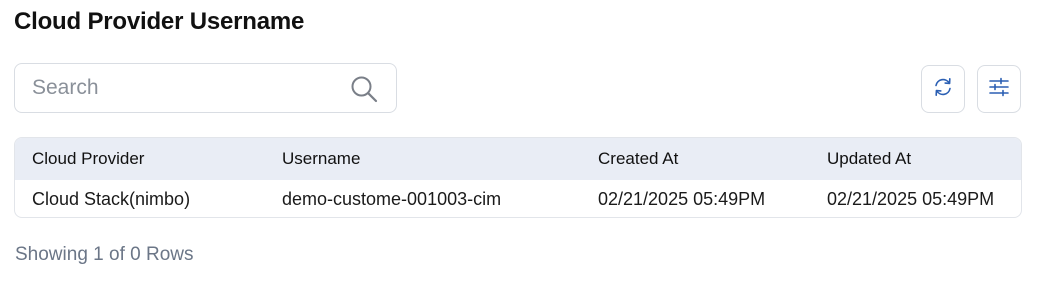 The height and width of the screenshot is (283, 1041). I want to click on sliders-icon, so click(999, 89).